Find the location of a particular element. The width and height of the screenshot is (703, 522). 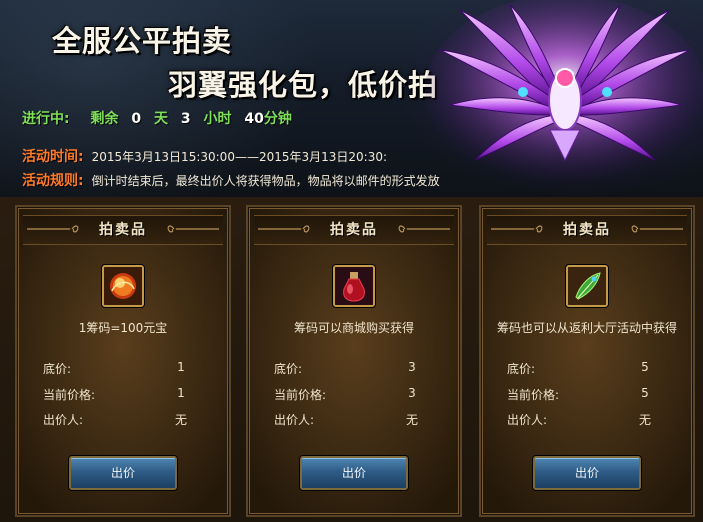

red-potion-icon is located at coordinates (354, 286).